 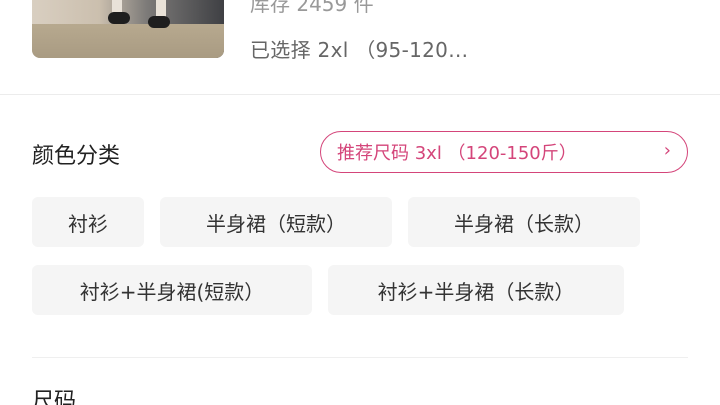 I want to click on color-option-short-skirt: 半身裙（短款）, so click(x=276, y=222).